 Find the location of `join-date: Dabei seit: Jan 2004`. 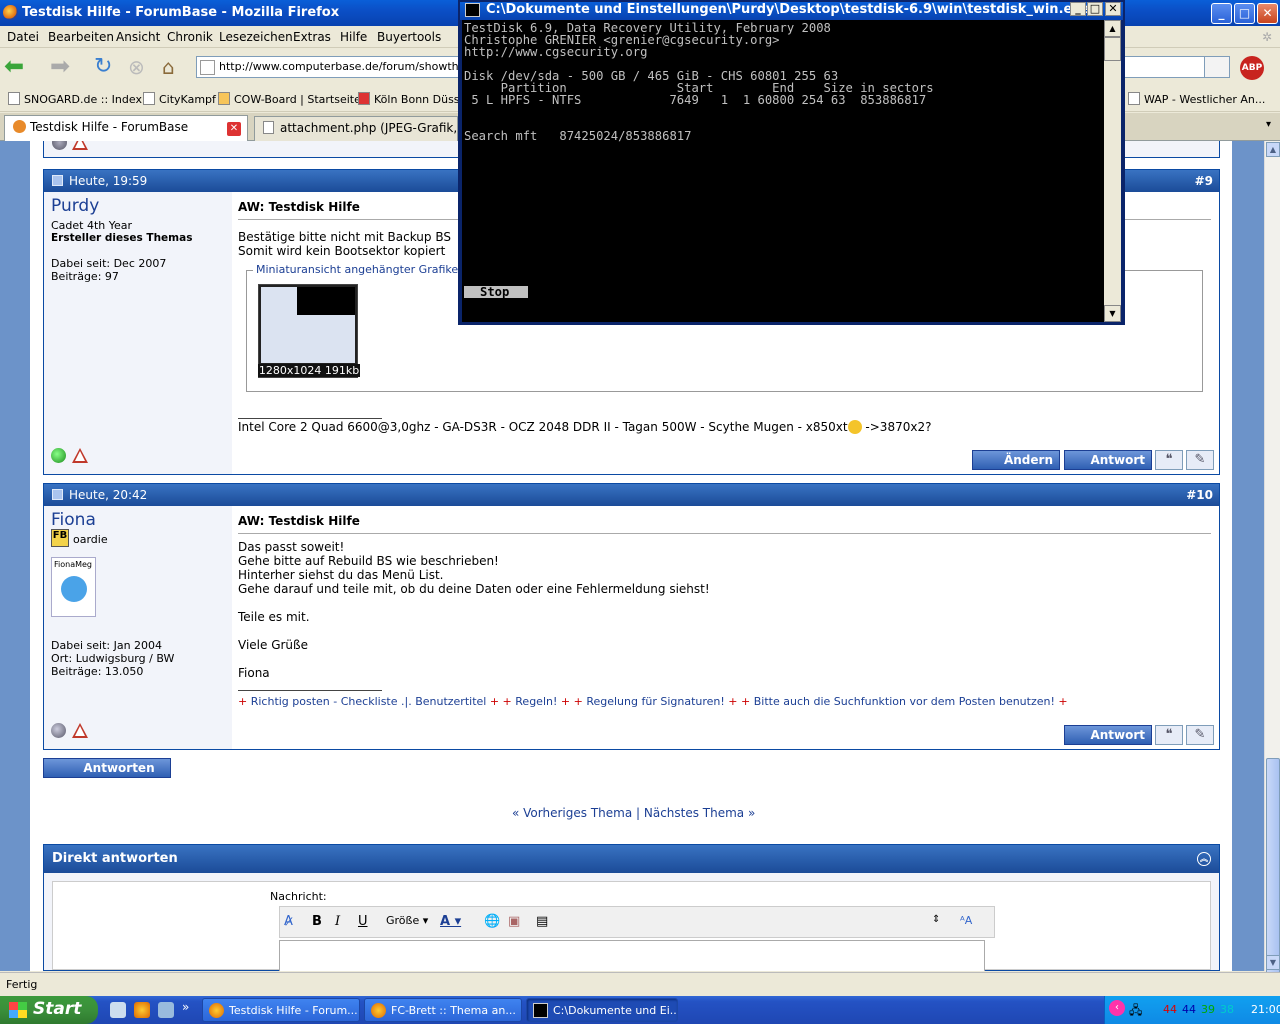

join-date: Dabei seit: Jan 2004 is located at coordinates (107, 645).